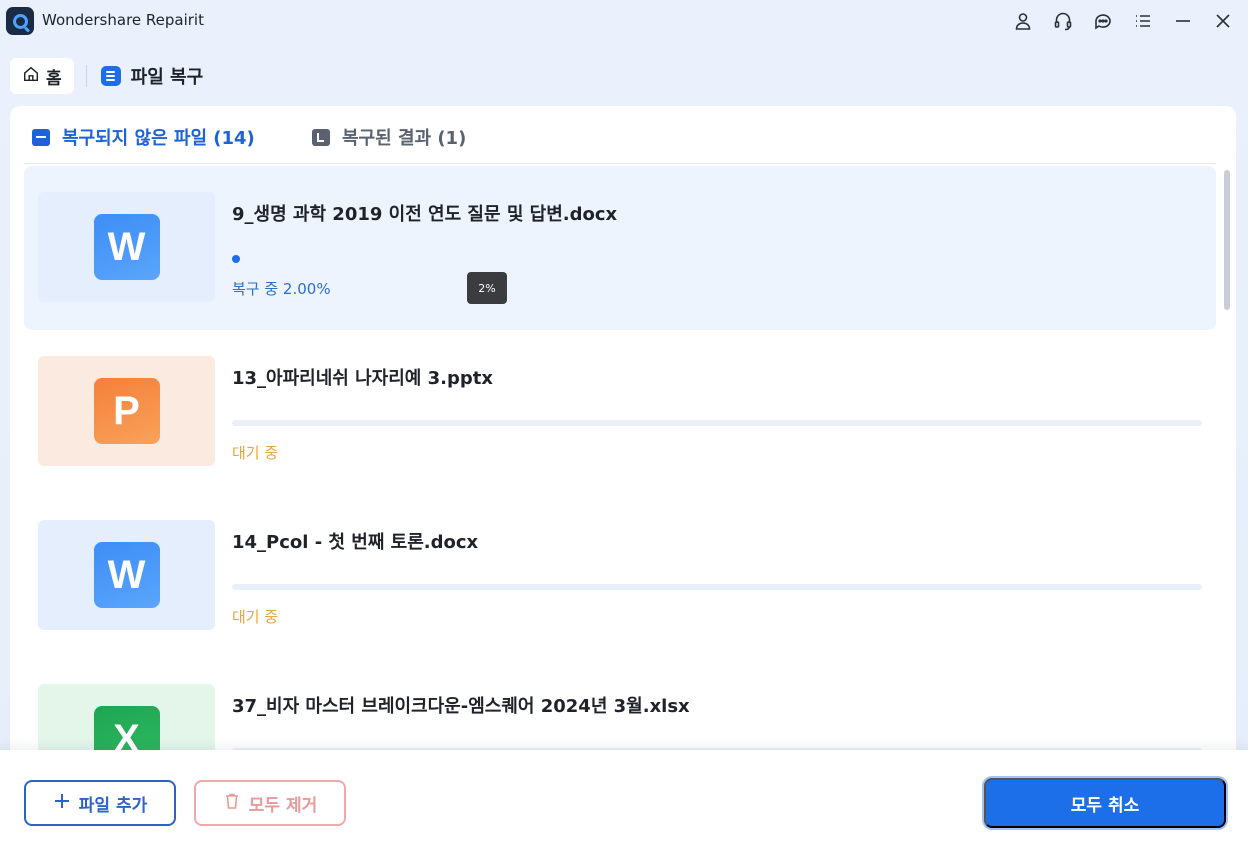 The height and width of the screenshot is (848, 1248). I want to click on add-file-button: 파일 추가, so click(100, 803).